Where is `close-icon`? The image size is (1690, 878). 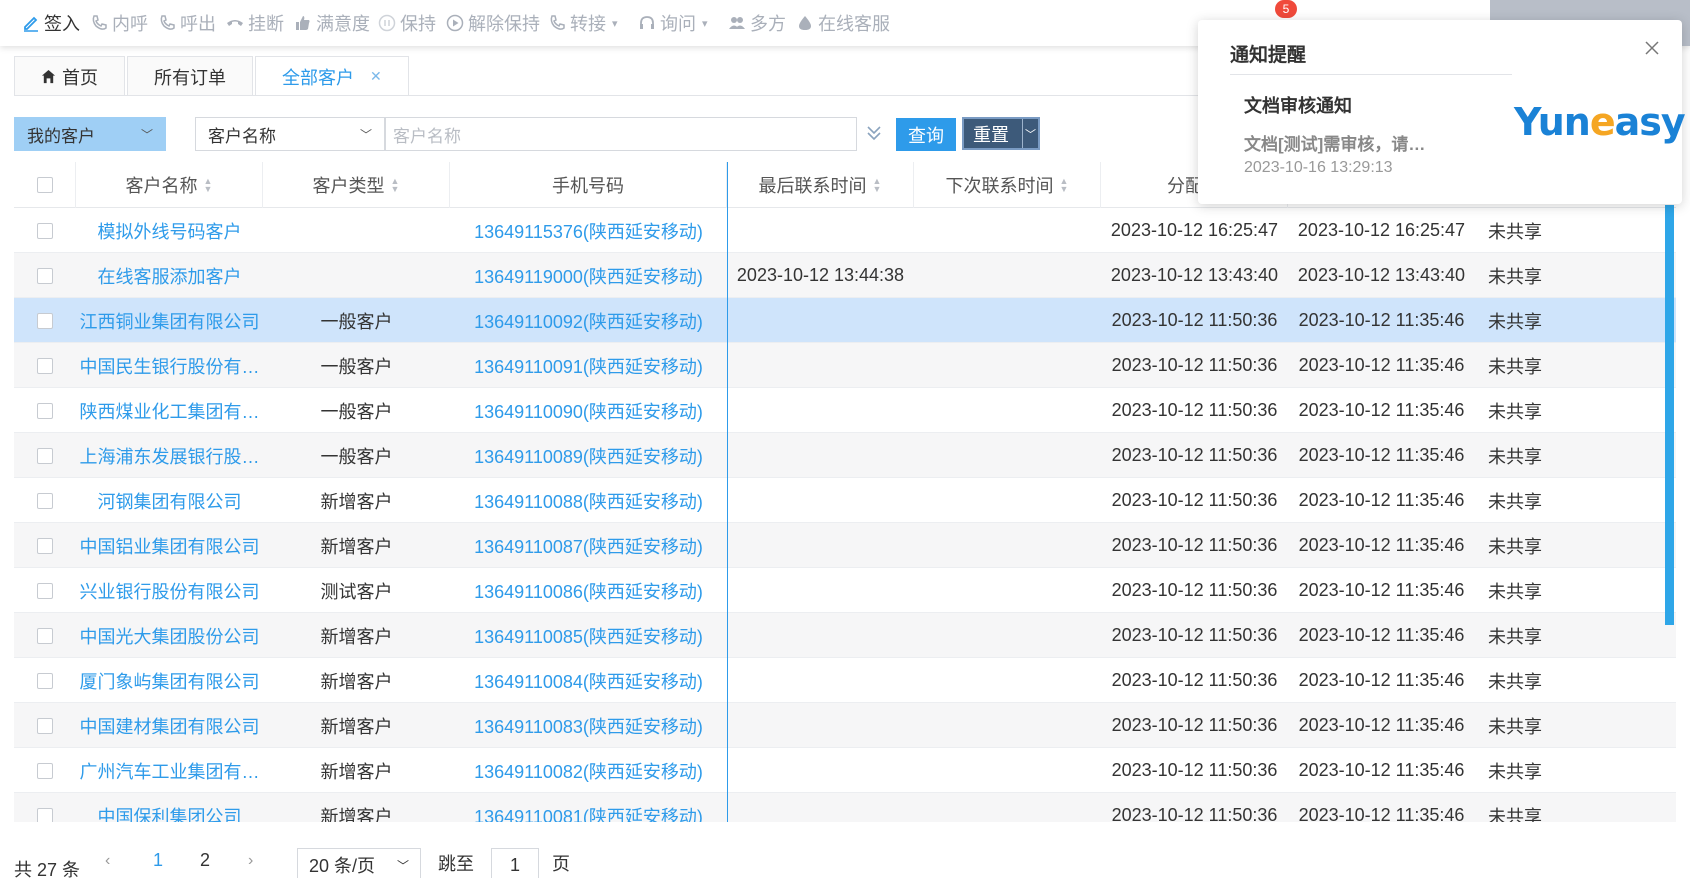
close-icon is located at coordinates (1652, 48).